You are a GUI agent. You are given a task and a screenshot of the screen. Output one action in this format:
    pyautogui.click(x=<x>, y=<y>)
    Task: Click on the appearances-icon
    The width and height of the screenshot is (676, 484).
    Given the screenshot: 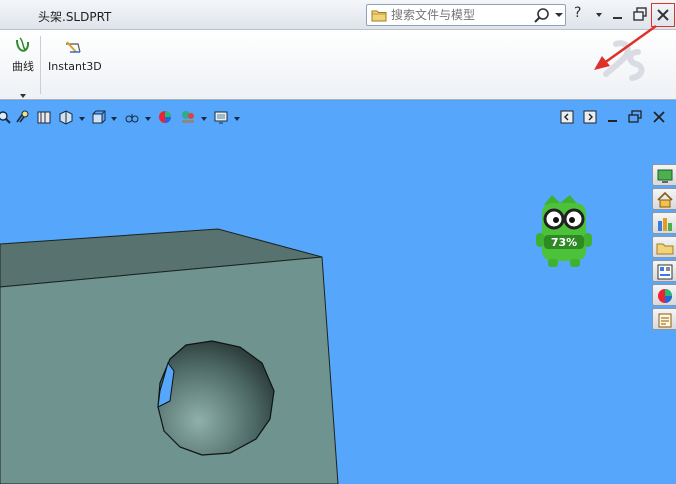 What is the action you would take?
    pyautogui.click(x=665, y=296)
    